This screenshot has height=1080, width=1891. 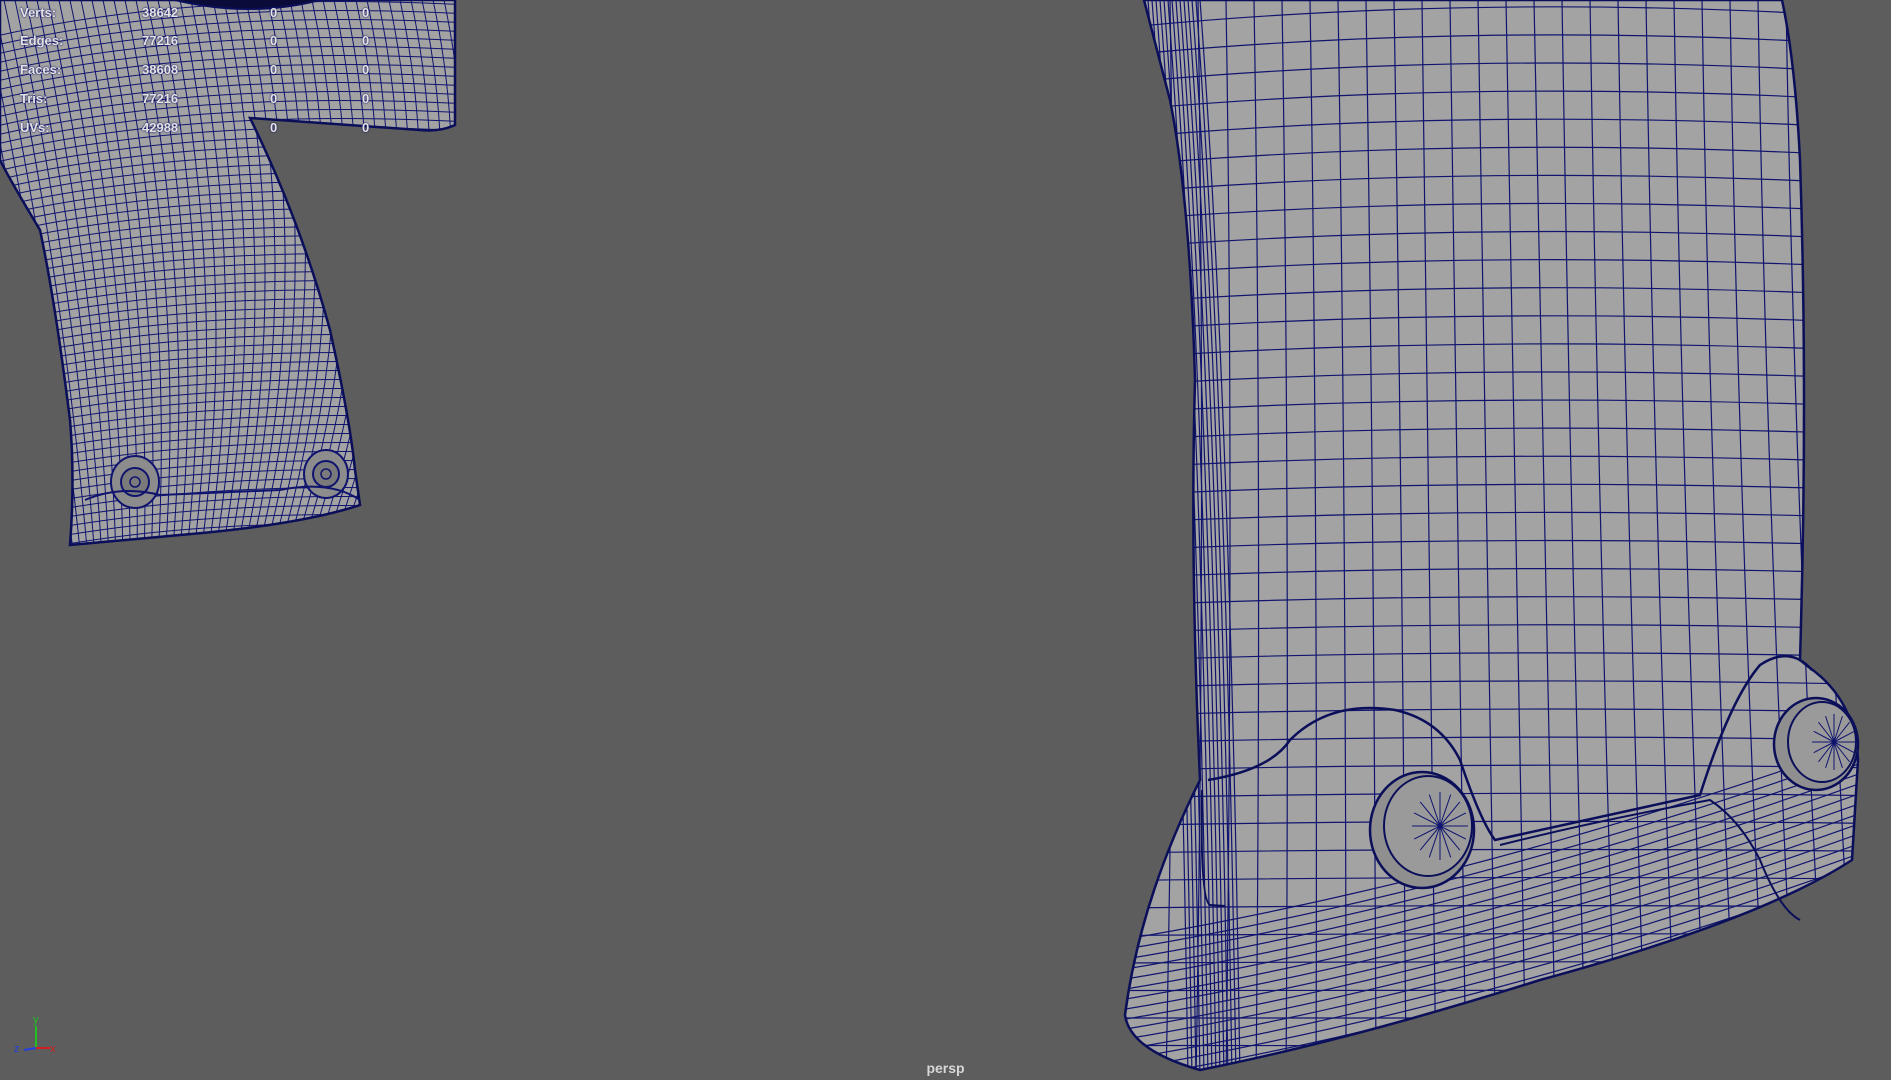 What do you see at coordinates (945, 1068) in the screenshot?
I see `camera-name-label: persp` at bounding box center [945, 1068].